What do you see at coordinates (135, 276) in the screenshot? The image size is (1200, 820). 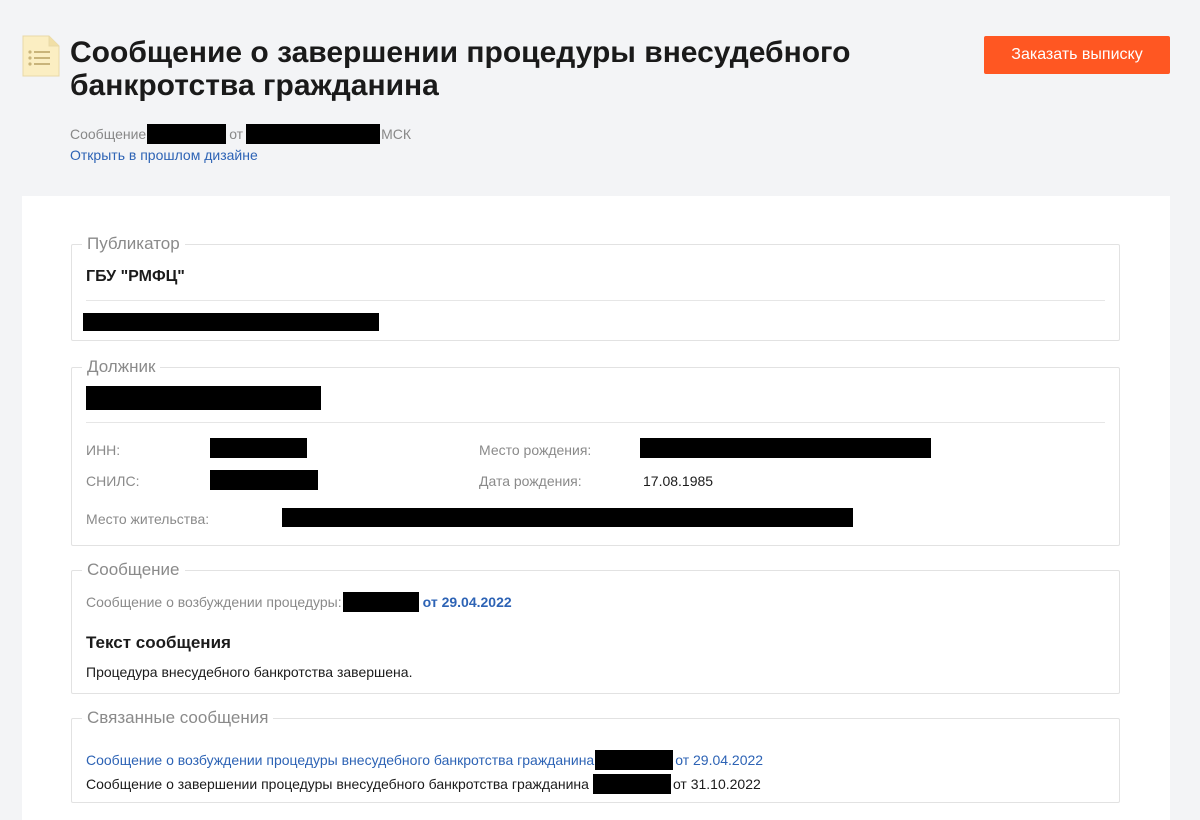 I see `publisher-name: ГБУ "РМФЦ"` at bounding box center [135, 276].